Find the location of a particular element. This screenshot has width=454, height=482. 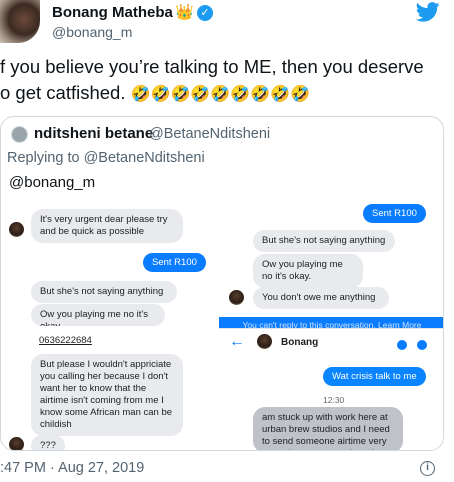

rofl-emojis: 🤣🤣🤣🤣🤣🤣🤣🤣🤣 is located at coordinates (220, 94).